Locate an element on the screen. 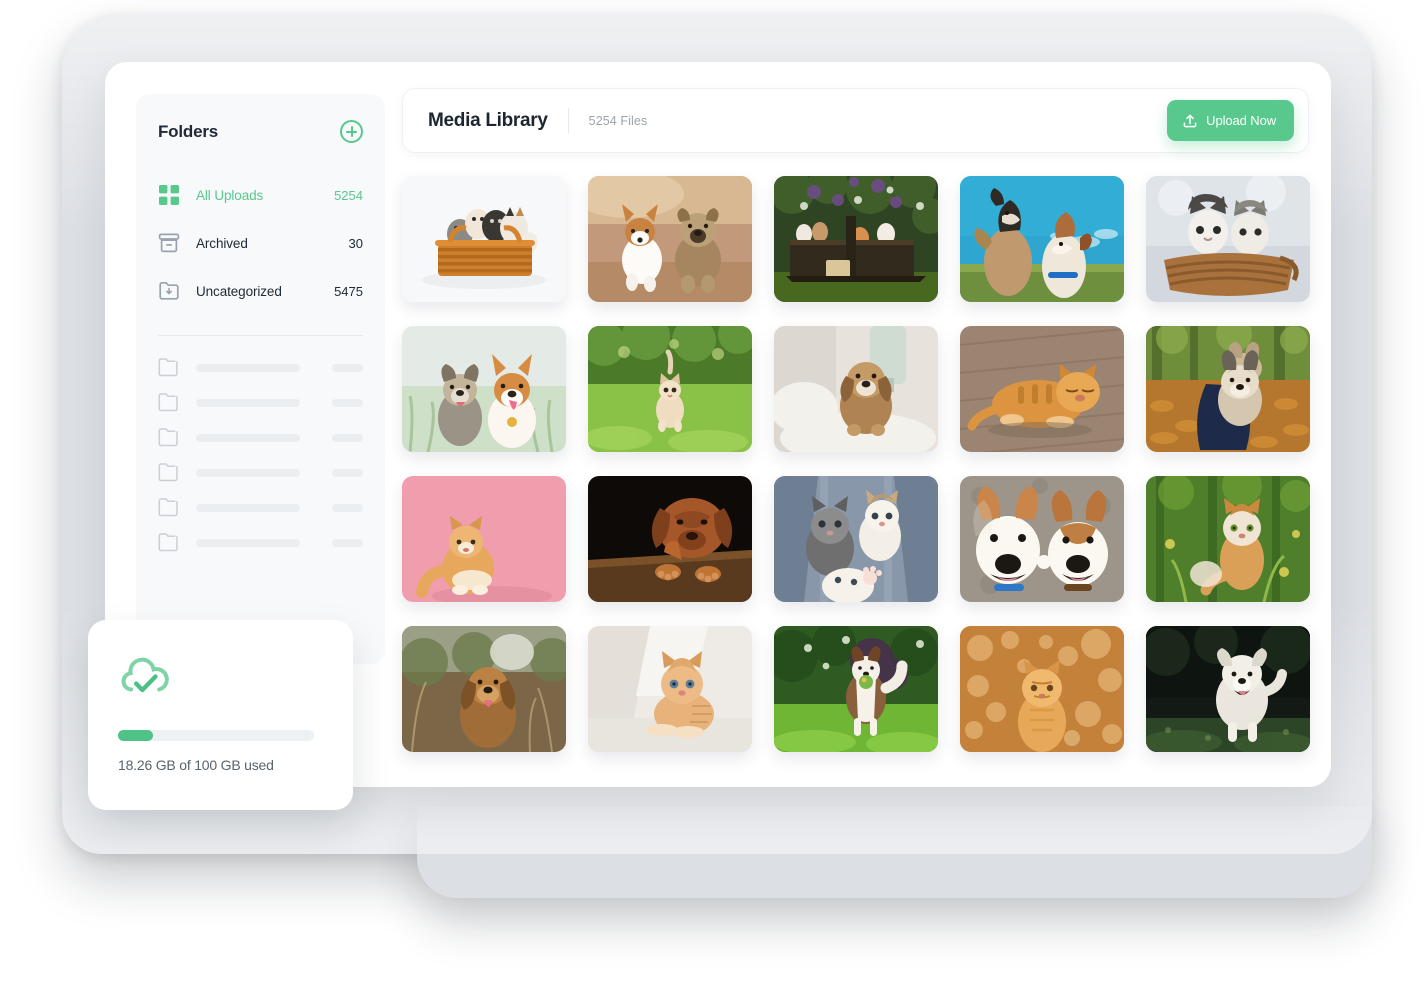 The height and width of the screenshot is (984, 1427). sidebar-divider is located at coordinates (260, 335).